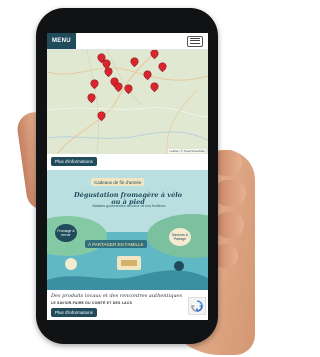  I want to click on map-terrain, so click(127, 102).